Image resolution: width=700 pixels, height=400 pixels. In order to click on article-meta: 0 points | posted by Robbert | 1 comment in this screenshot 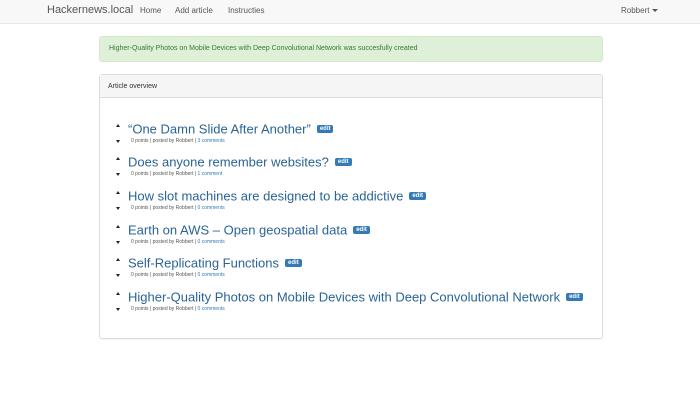, I will do `click(177, 174)`.